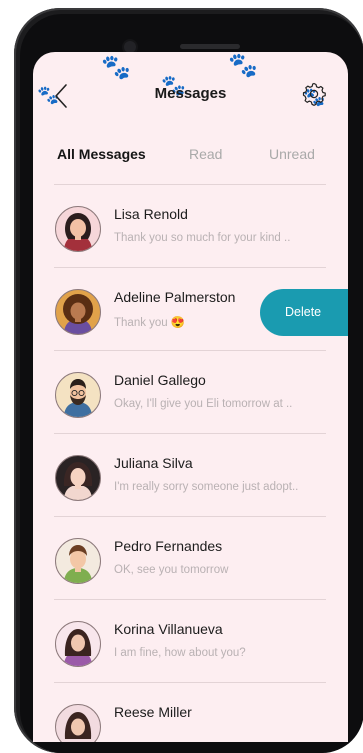 The height and width of the screenshot is (753, 363). Describe the element at coordinates (292, 154) in the screenshot. I see `tab-unread: Unread` at that location.